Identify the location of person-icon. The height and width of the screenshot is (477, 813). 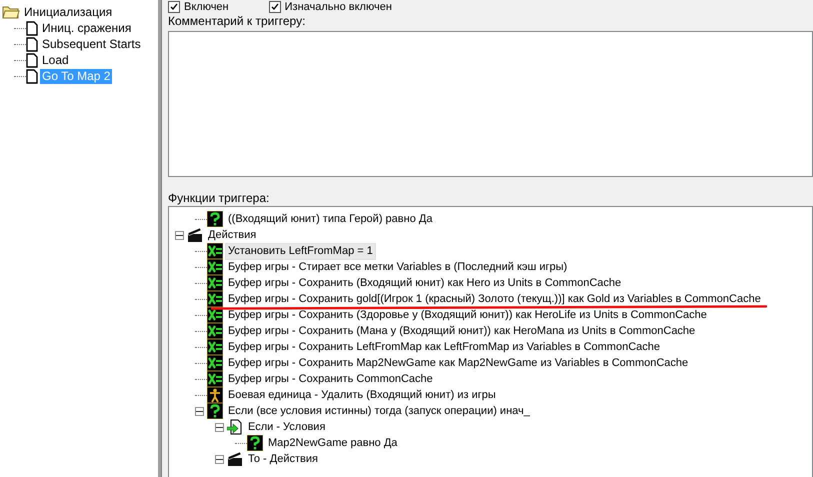
(215, 395).